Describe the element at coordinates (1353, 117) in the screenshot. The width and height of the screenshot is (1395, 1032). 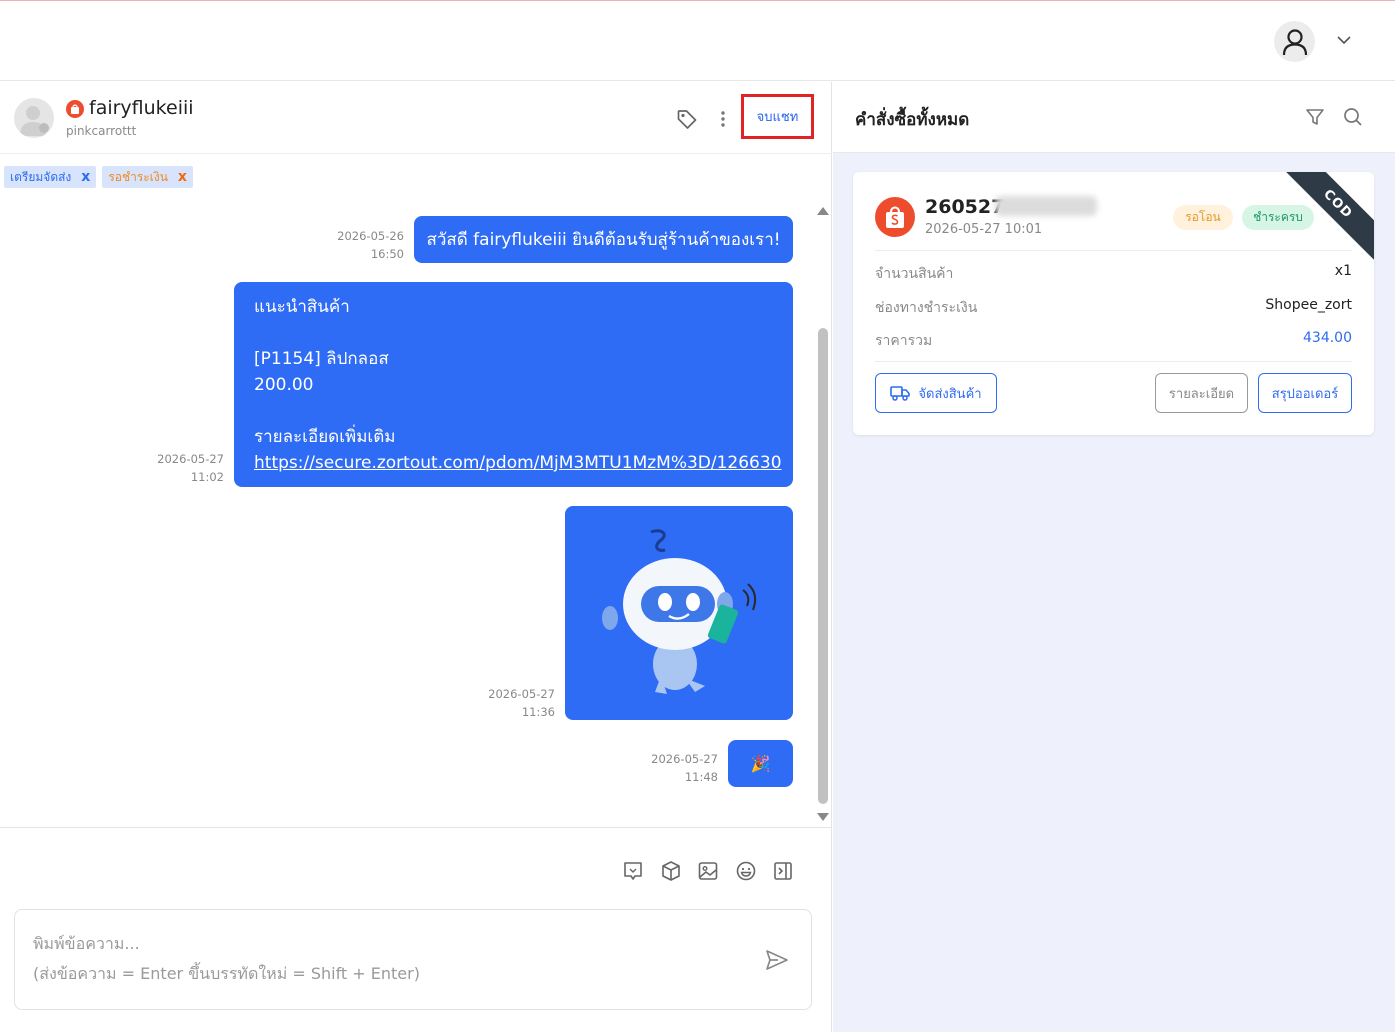
I see `search-icon` at that location.